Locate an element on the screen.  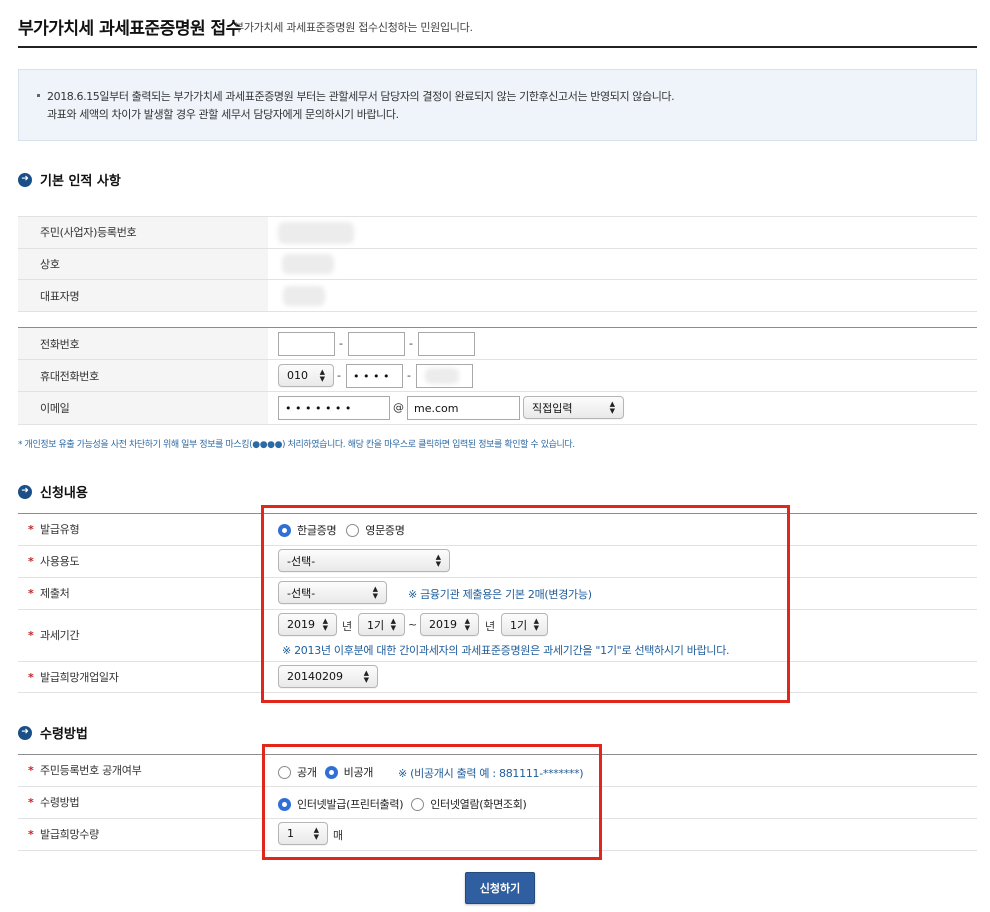
page-title: 부가가치세 과세표준증명원 접수 is located at coordinates (129, 29).